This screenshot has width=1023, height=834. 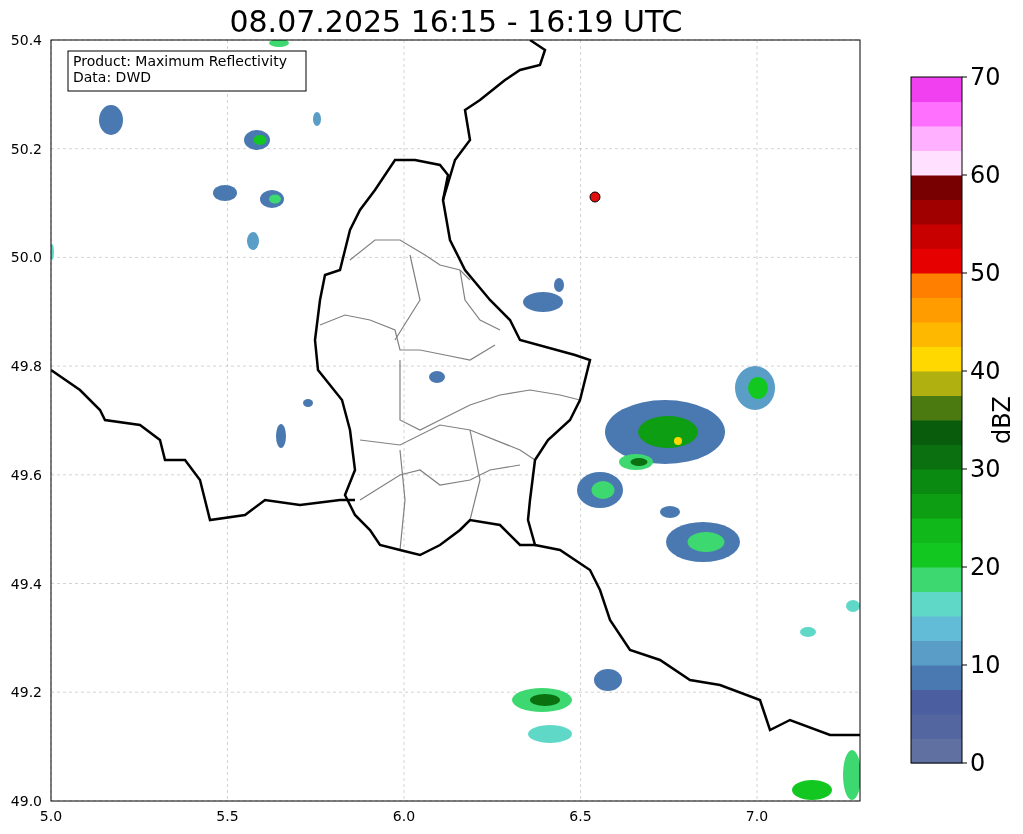 What do you see at coordinates (985, 665) in the screenshot?
I see `colorbar-tick-label: 10` at bounding box center [985, 665].